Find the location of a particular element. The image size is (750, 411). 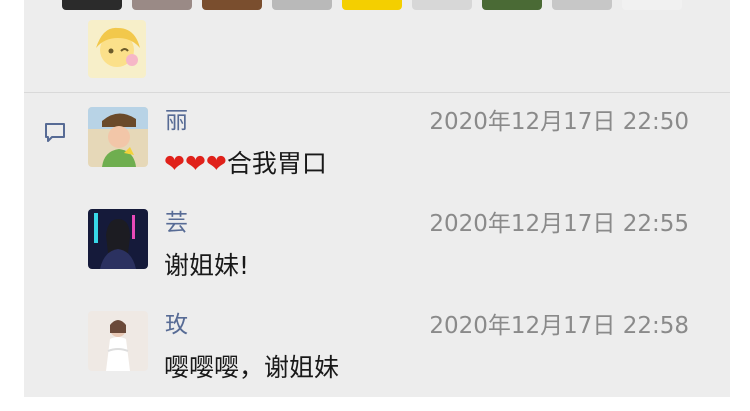

commenter-name: 芸 is located at coordinates (176, 223).